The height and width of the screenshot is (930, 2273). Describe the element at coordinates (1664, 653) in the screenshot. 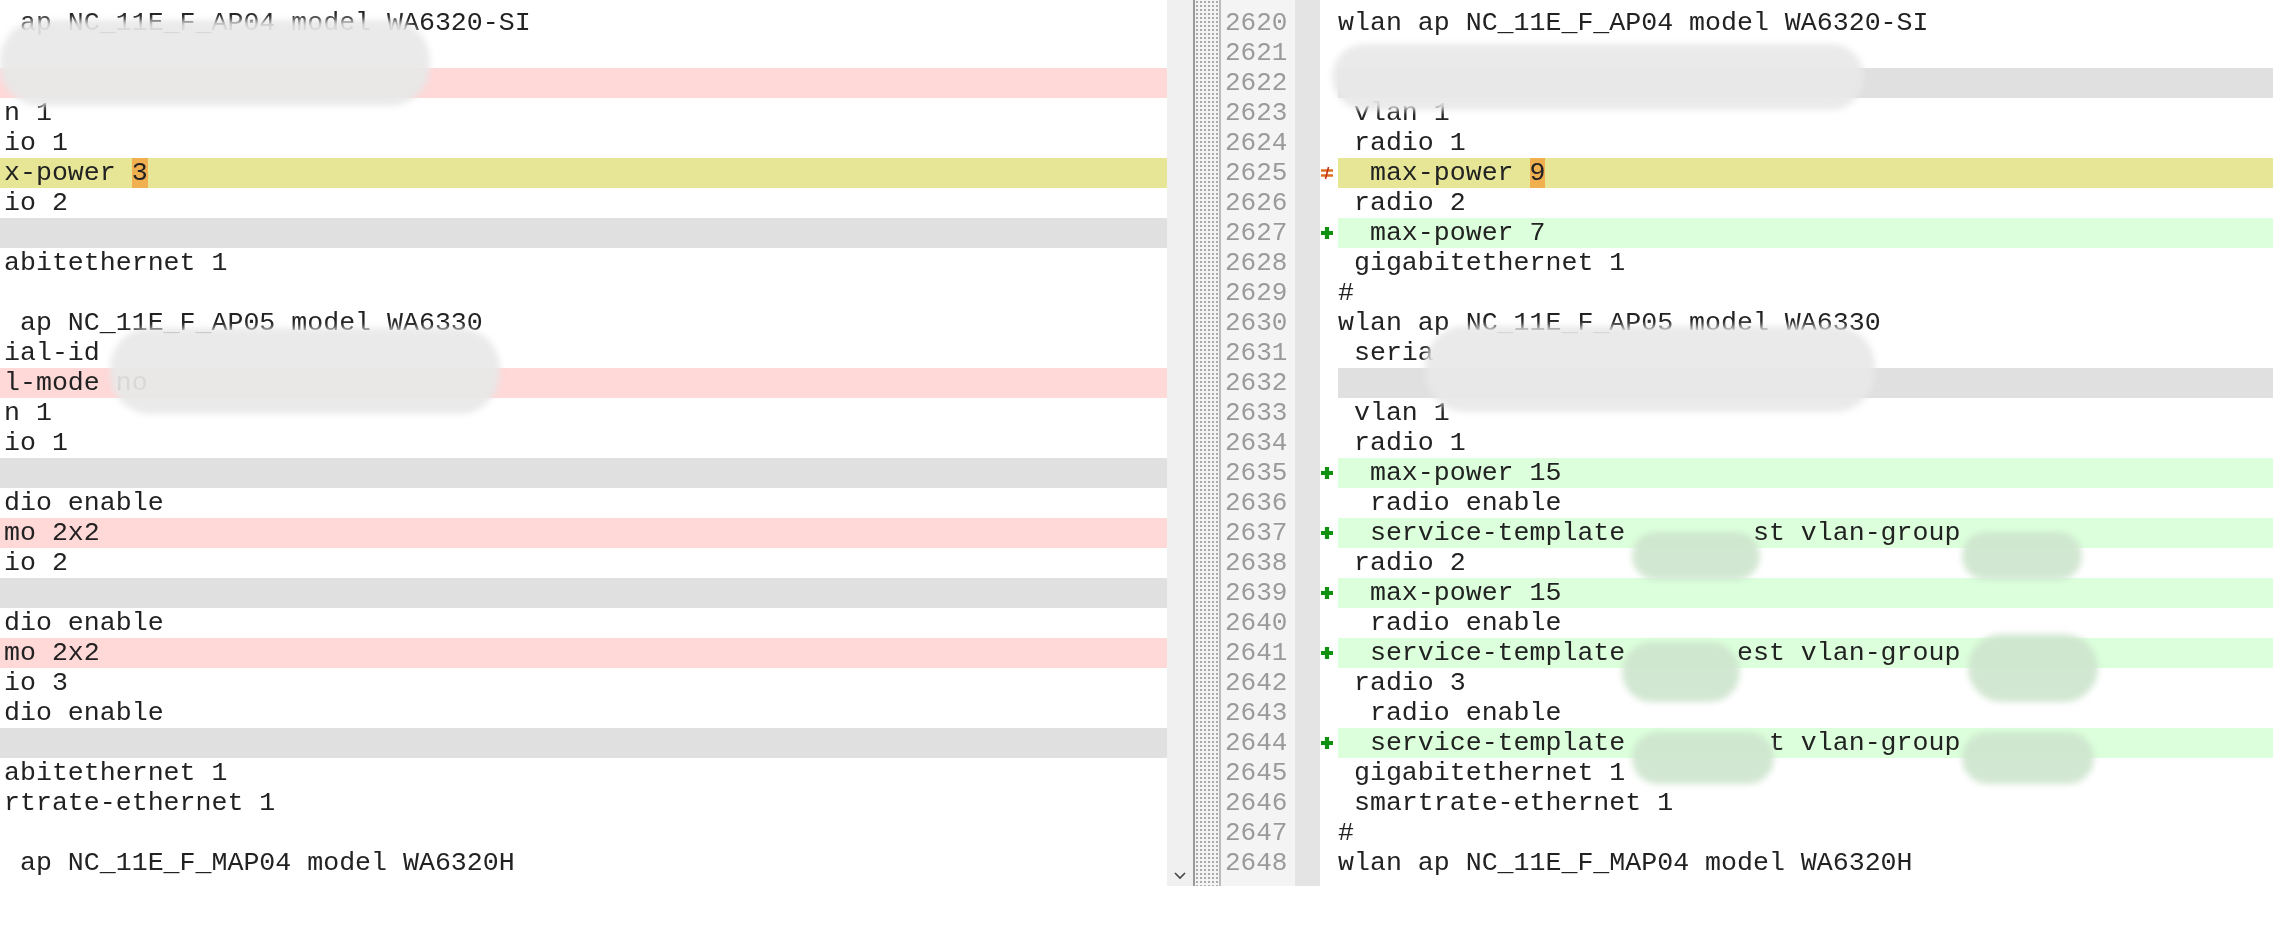

I see `code-text: service-template est vlan-group` at that location.